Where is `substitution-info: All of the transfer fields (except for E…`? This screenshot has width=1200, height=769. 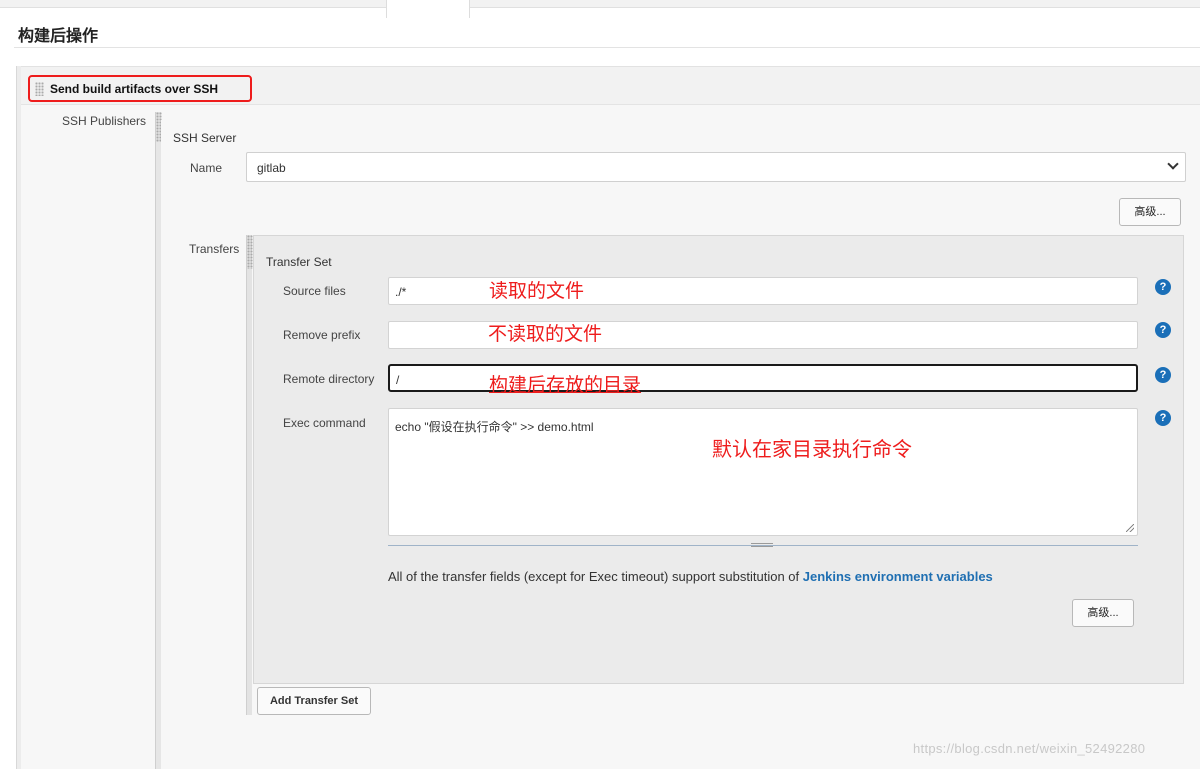
substitution-info: All of the transfer fields (except for E… is located at coordinates (690, 576).